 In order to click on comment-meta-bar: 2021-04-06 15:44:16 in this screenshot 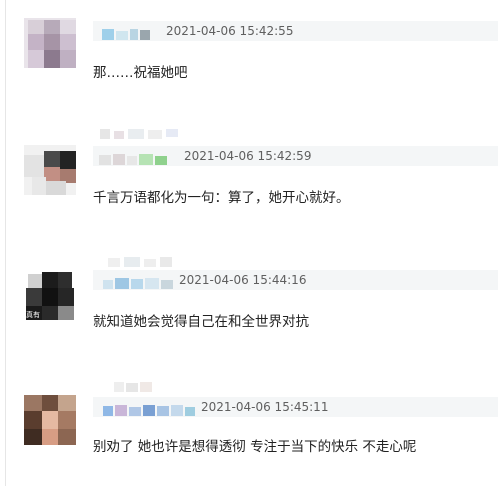, I will do `click(295, 280)`.